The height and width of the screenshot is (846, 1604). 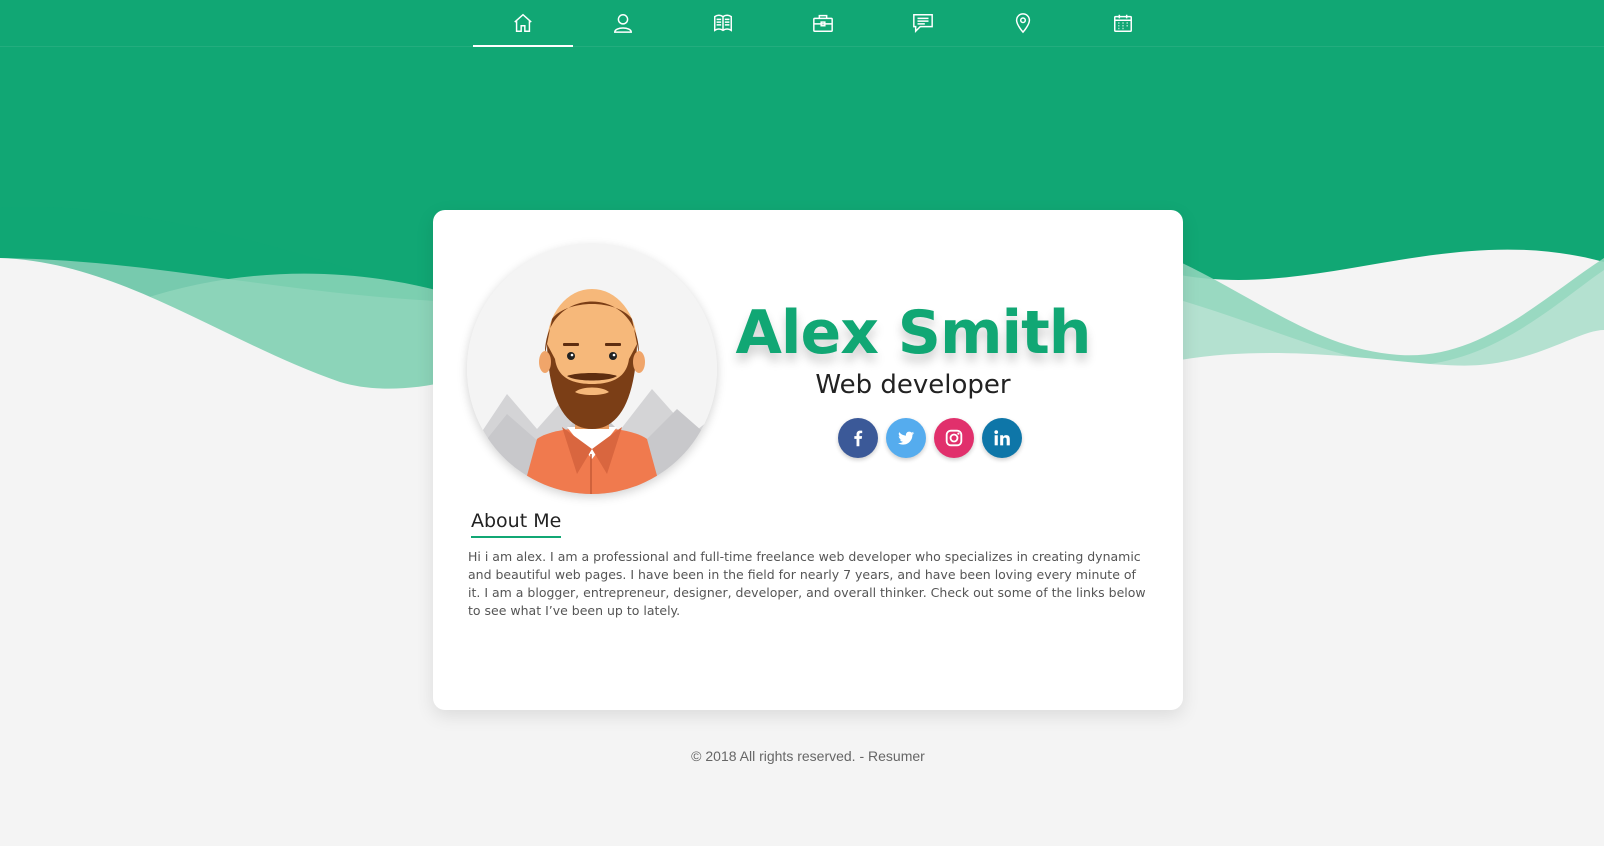 What do you see at coordinates (516, 524) in the screenshot?
I see `about-heading: About Me` at bounding box center [516, 524].